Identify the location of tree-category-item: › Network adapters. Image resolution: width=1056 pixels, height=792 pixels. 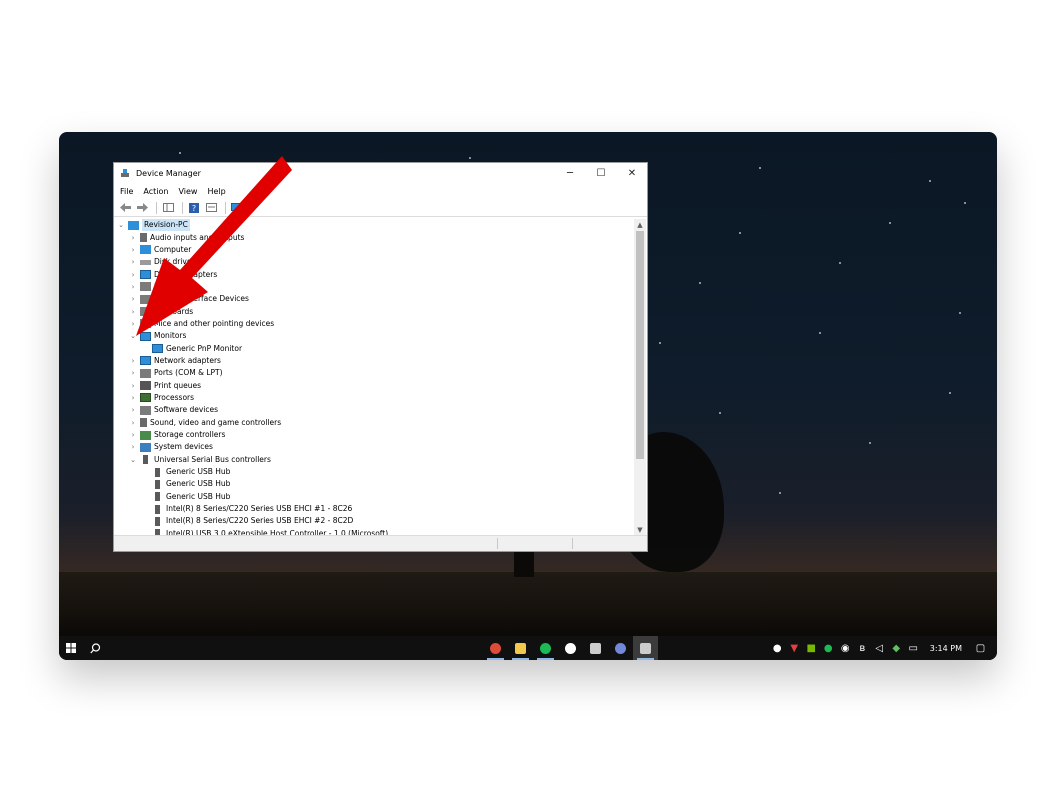
(375, 361).